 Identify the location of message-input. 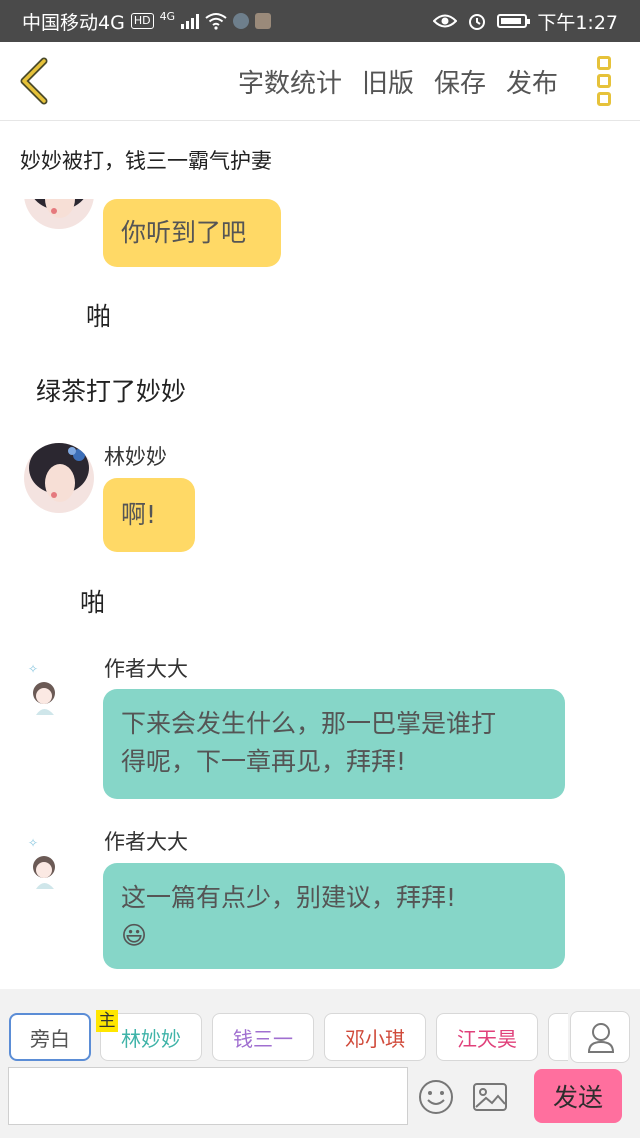
(208, 1096).